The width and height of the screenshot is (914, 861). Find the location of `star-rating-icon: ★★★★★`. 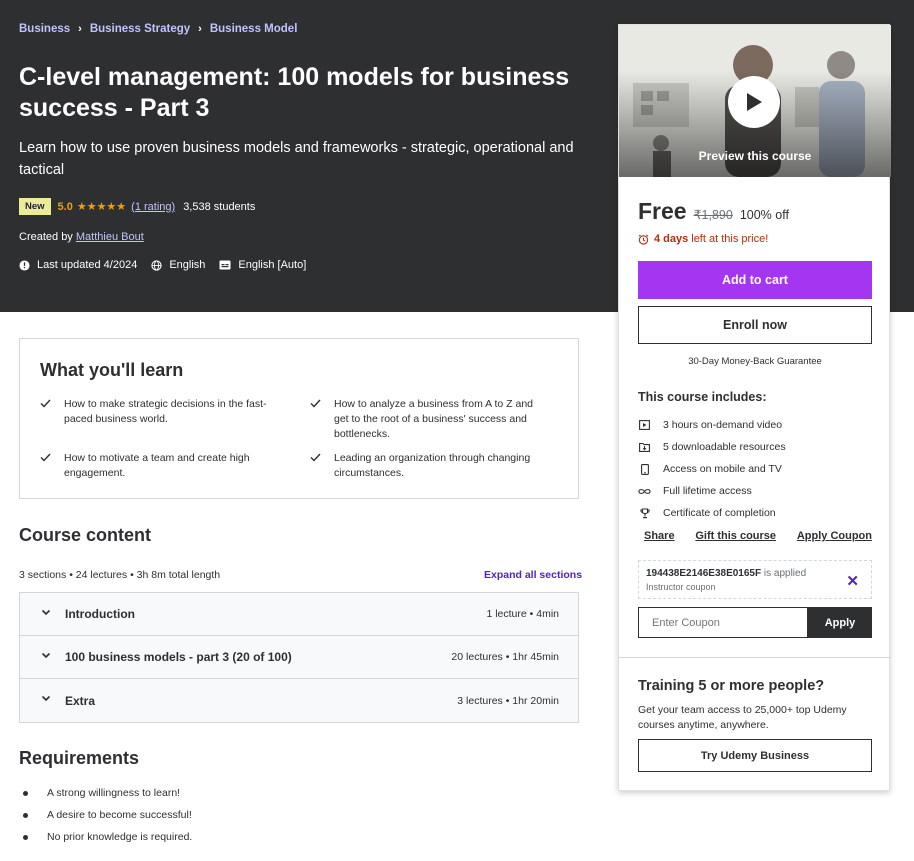

star-rating-icon: ★★★★★ is located at coordinates (101, 207).